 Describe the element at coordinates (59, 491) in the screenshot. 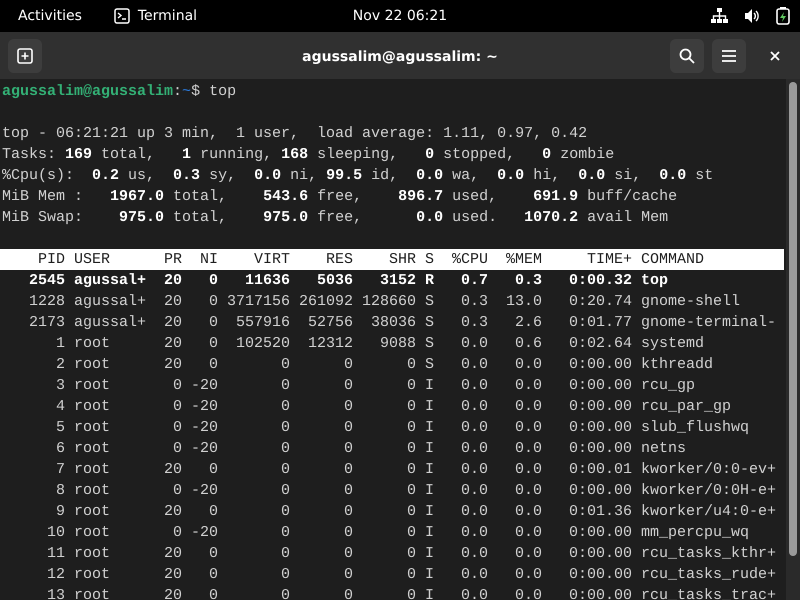

I see `table-cell-text: 8` at that location.